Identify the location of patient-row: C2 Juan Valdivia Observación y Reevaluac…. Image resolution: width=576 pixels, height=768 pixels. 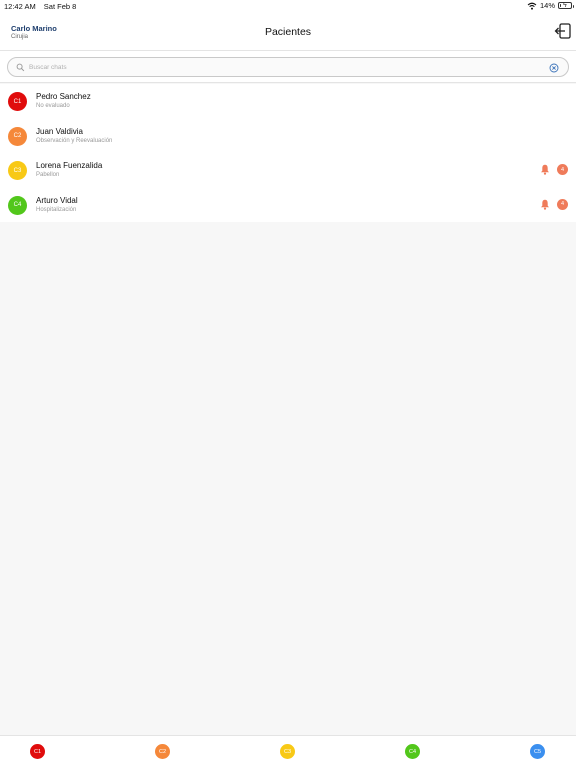
(288, 136).